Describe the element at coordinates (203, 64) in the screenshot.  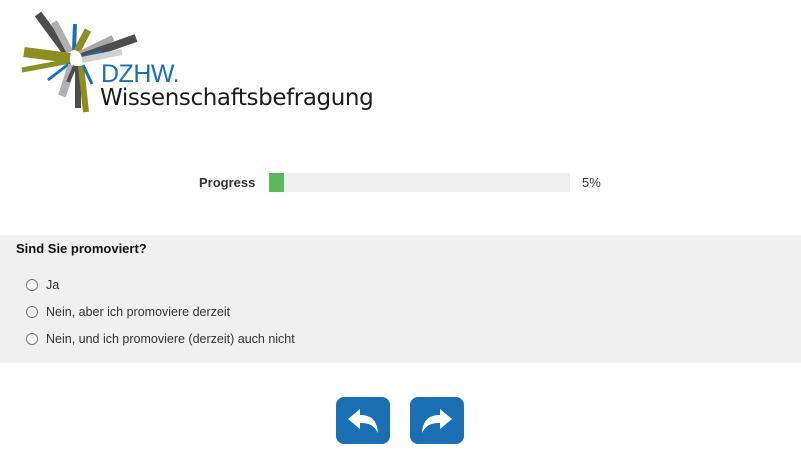
I see `dzhw-logo: DZHW. Wissenschaftsbefragung` at that location.